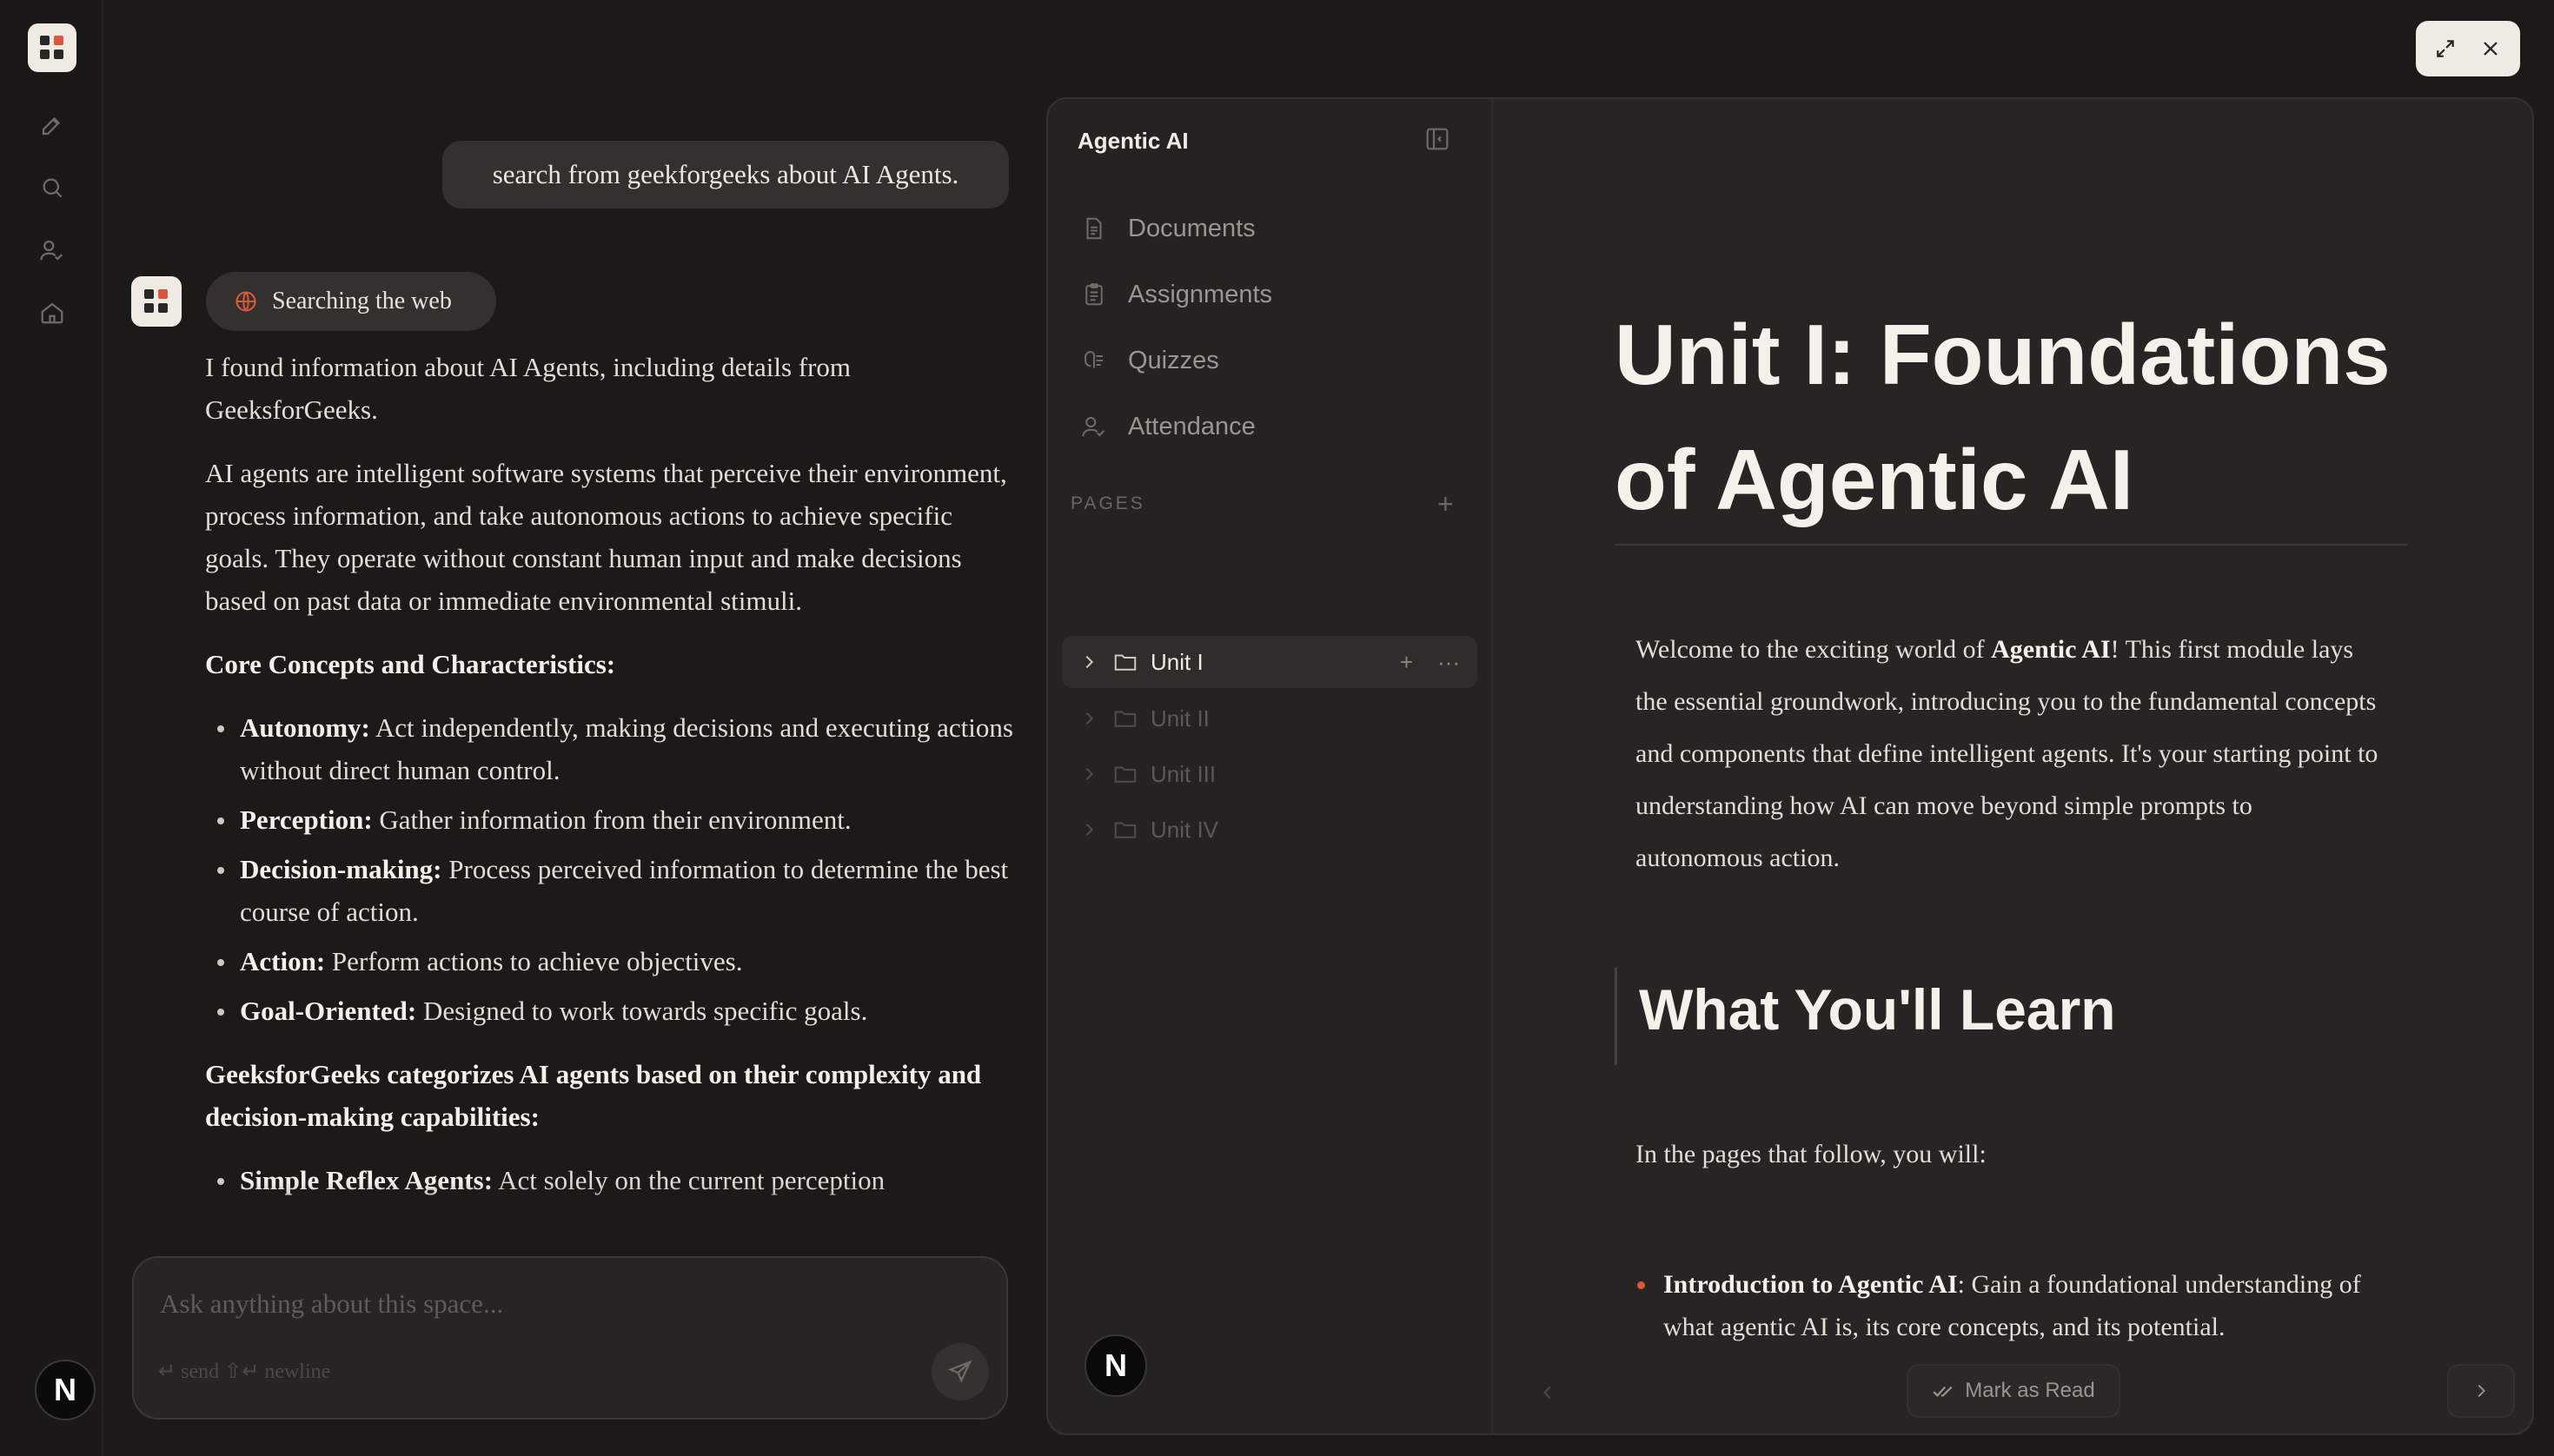 Image resolution: width=2554 pixels, height=1456 pixels. I want to click on app-logo-icon, so click(52, 47).